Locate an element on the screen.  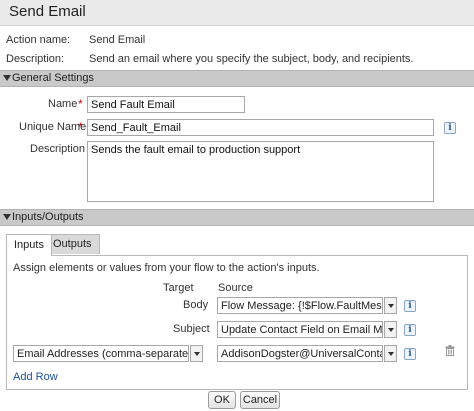
dialog-title: Send Email is located at coordinates (47, 11).